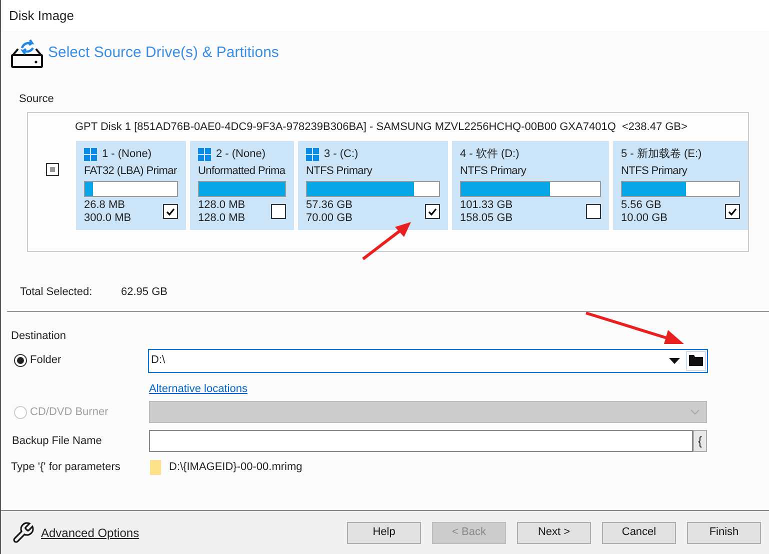 Image resolution: width=769 pixels, height=554 pixels. Describe the element at coordinates (674, 361) in the screenshot. I see `dropdown-arrow-icon` at that location.